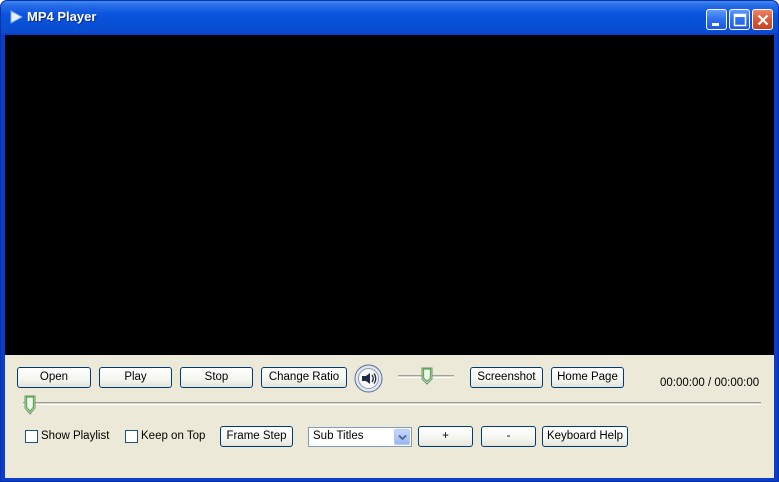  I want to click on show-playlist-label: Show Playlist, so click(75, 436).